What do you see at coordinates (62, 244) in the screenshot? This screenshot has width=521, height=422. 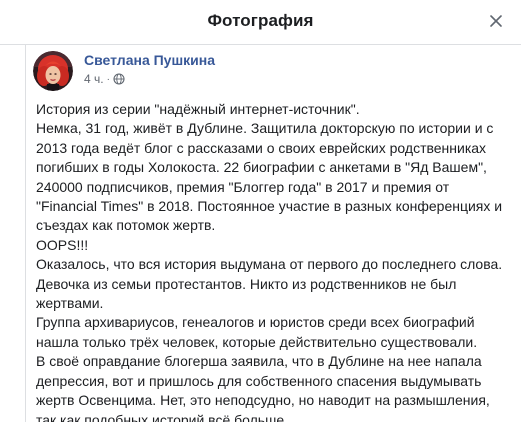 I see `post-line: OOPS!!!` at bounding box center [62, 244].